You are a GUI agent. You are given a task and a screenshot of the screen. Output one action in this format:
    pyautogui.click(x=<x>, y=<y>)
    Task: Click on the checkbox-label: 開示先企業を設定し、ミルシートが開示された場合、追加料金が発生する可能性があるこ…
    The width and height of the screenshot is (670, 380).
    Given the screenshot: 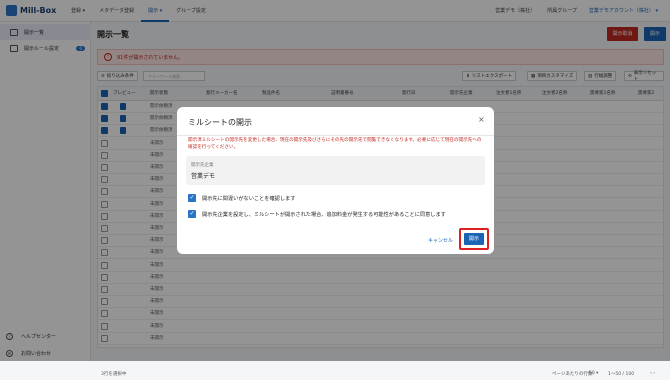 What is the action you would take?
    pyautogui.click(x=324, y=214)
    